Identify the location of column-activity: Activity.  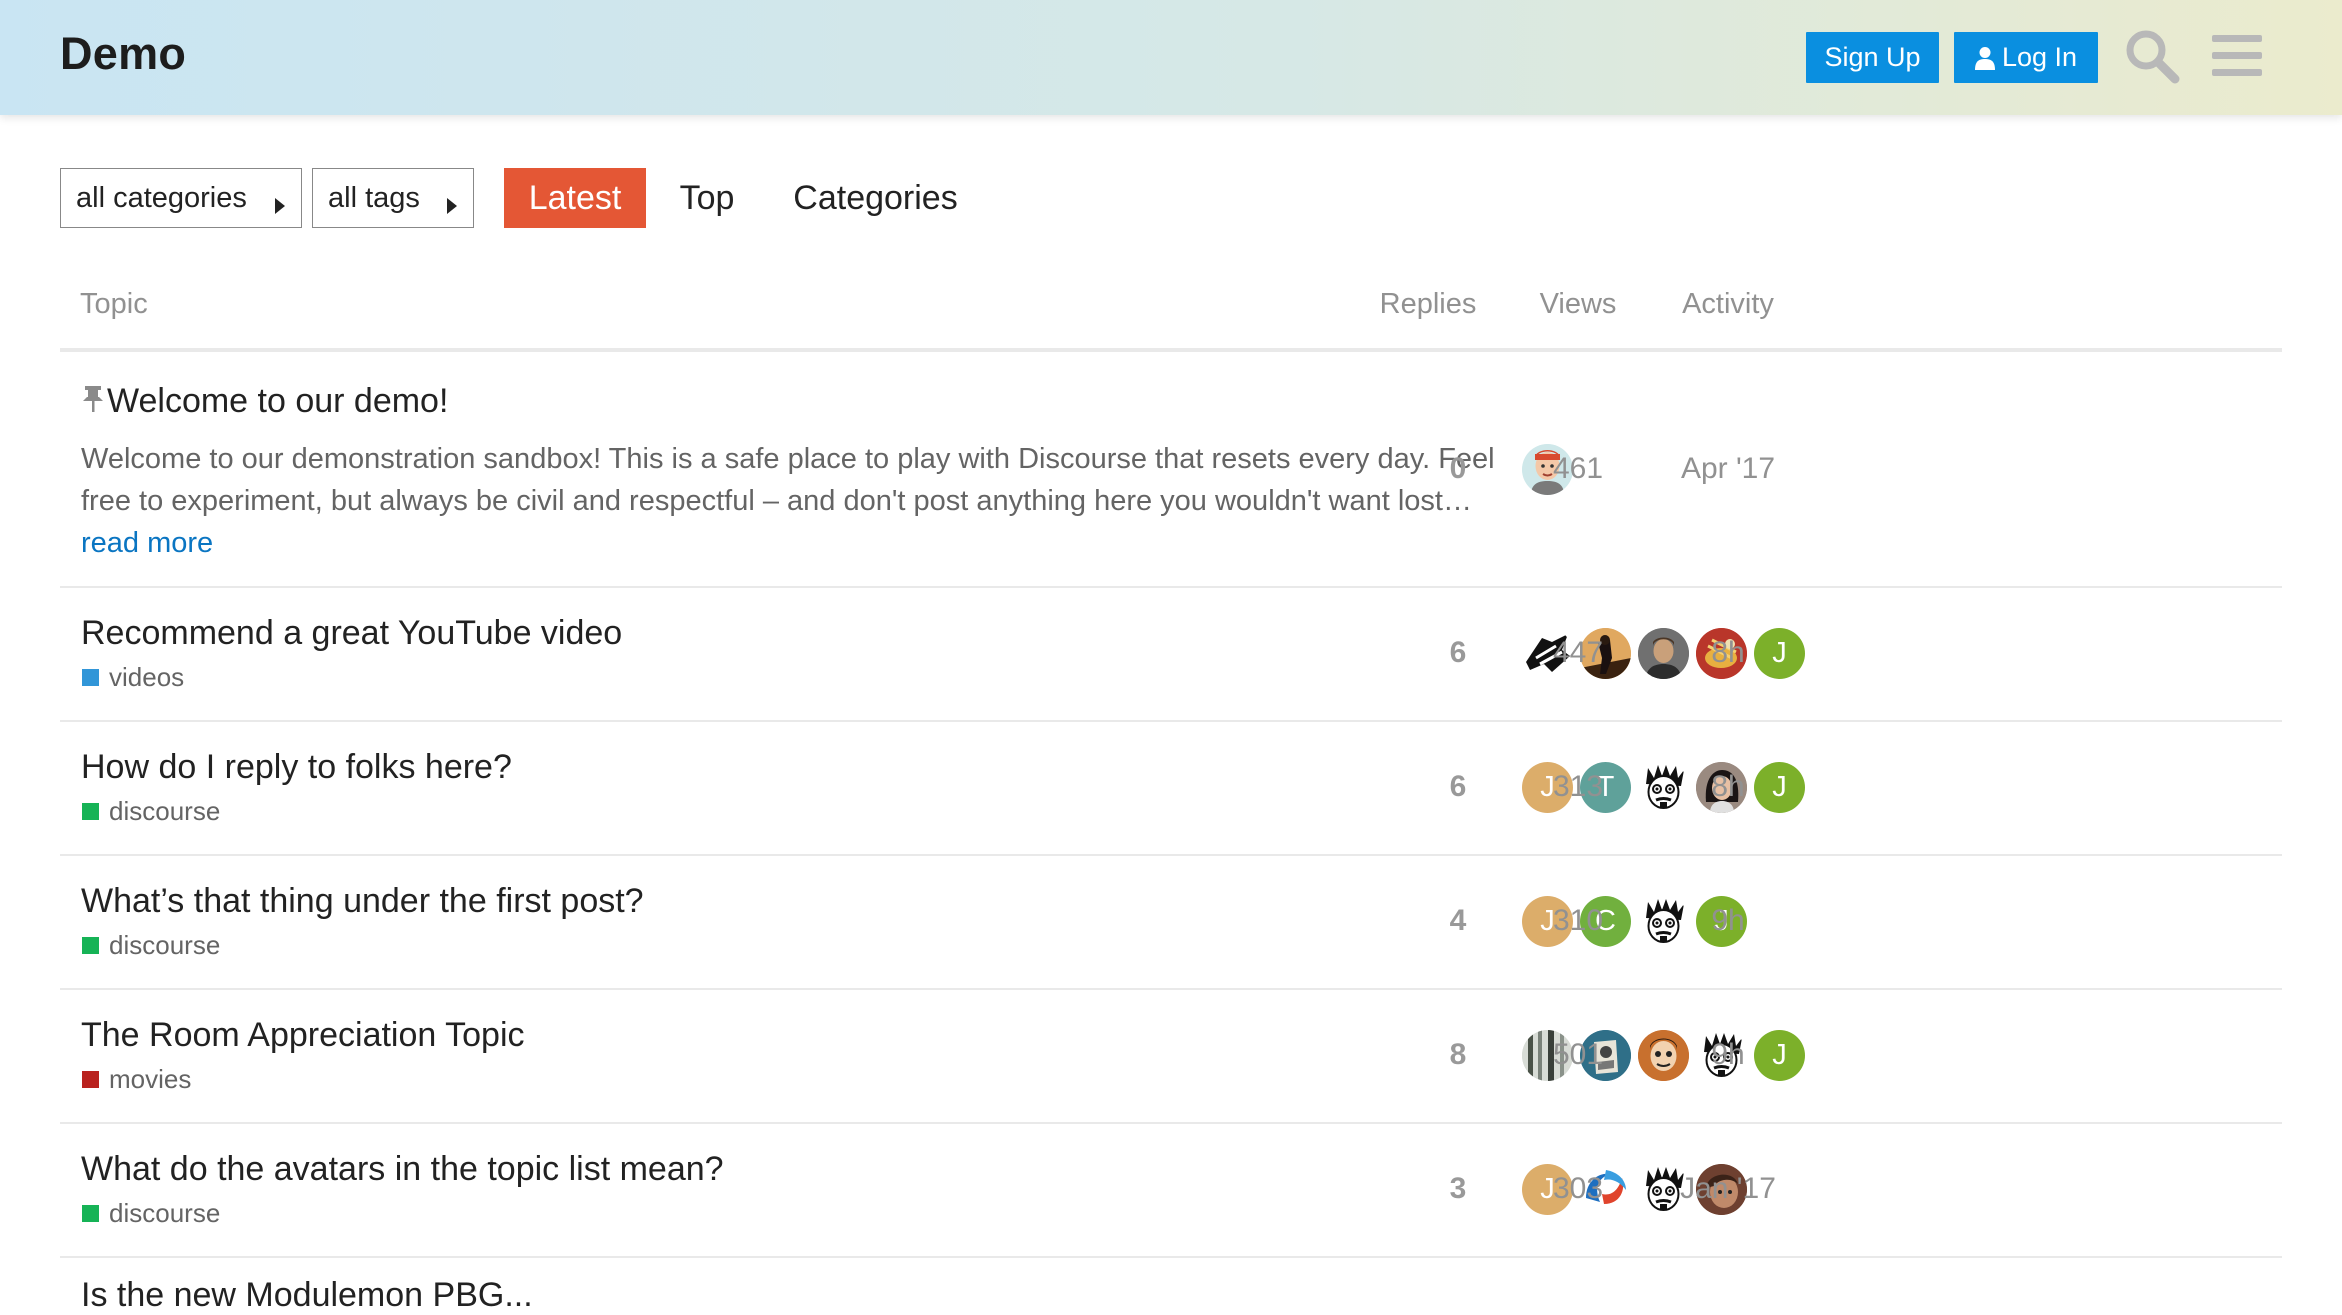
(1728, 304).